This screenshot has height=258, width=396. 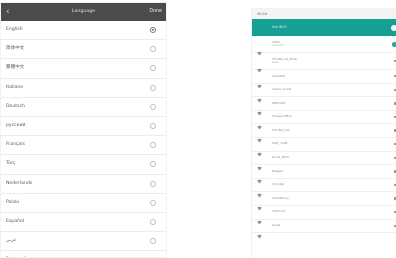 I want to click on wifi-toggle-label: Use Wi-Fi, so click(x=279, y=27).